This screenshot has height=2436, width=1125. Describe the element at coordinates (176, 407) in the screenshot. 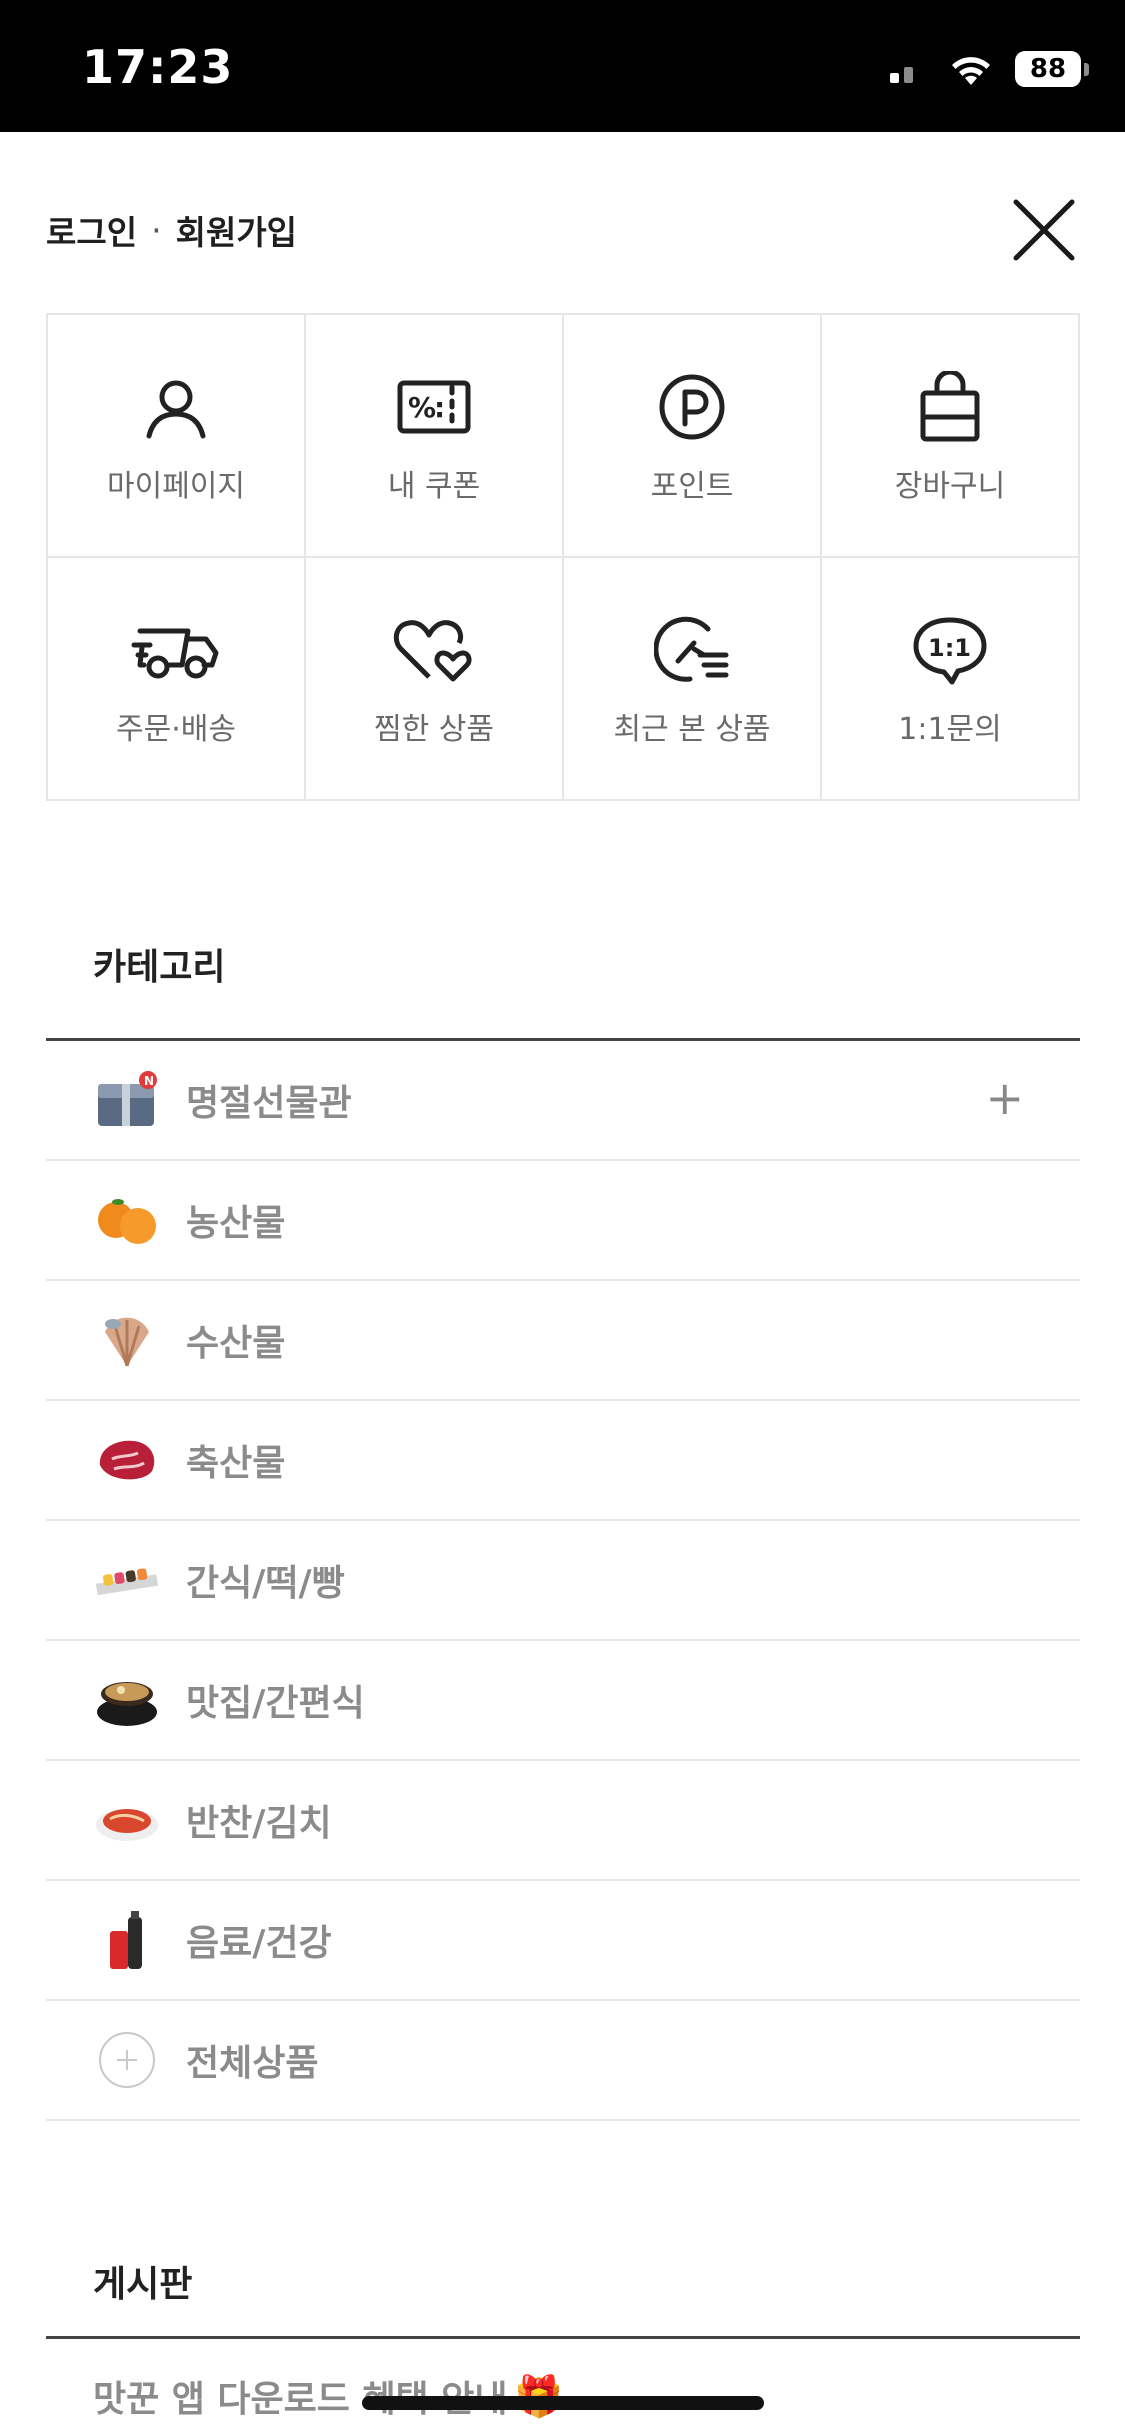

I see `person-icon` at that location.